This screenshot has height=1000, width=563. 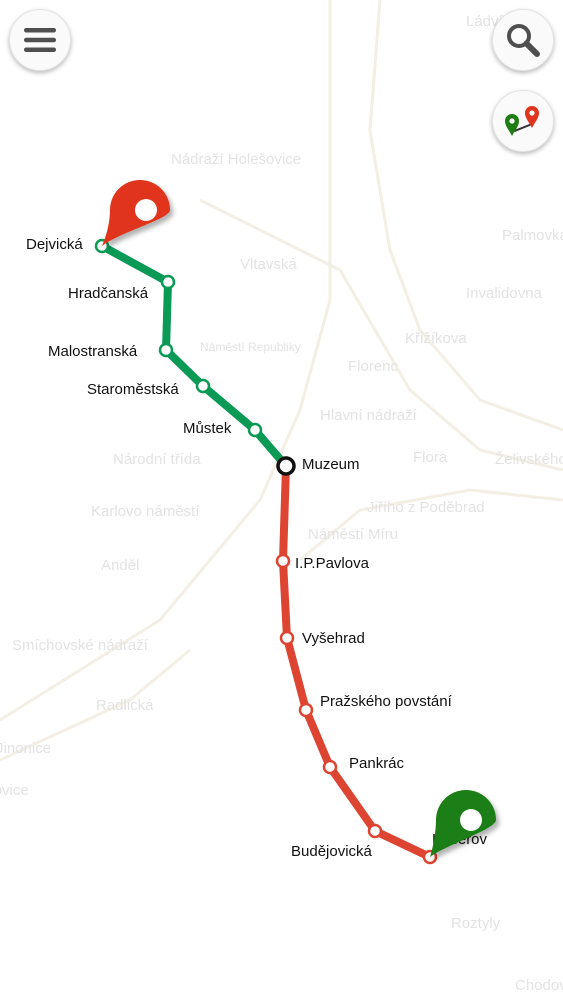 I want to click on destination-pin-hole, so click(x=146, y=210).